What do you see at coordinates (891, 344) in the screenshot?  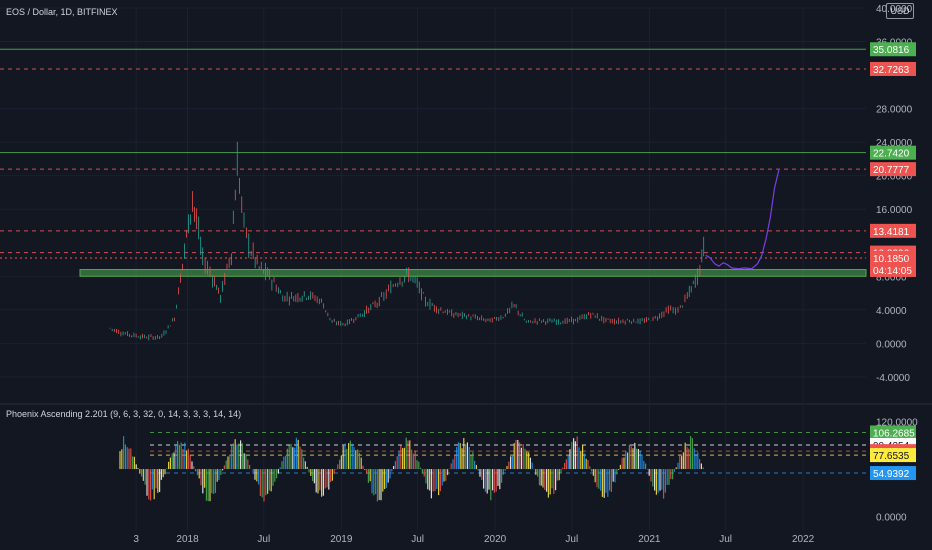 I see `y-tick-label: 0.0000` at bounding box center [891, 344].